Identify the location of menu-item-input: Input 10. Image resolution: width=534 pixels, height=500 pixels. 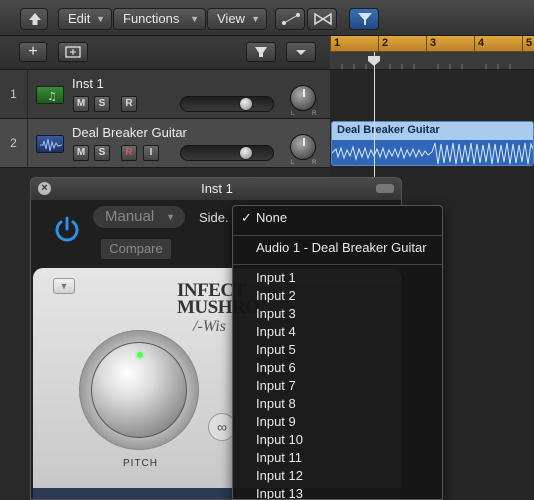
(337, 440).